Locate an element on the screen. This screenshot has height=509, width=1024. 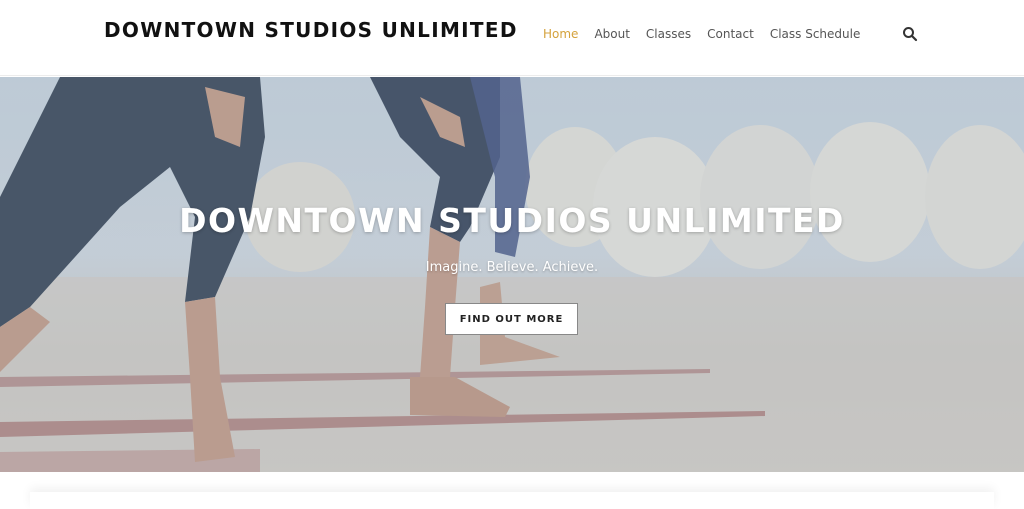
content-section-top is located at coordinates (512, 500).